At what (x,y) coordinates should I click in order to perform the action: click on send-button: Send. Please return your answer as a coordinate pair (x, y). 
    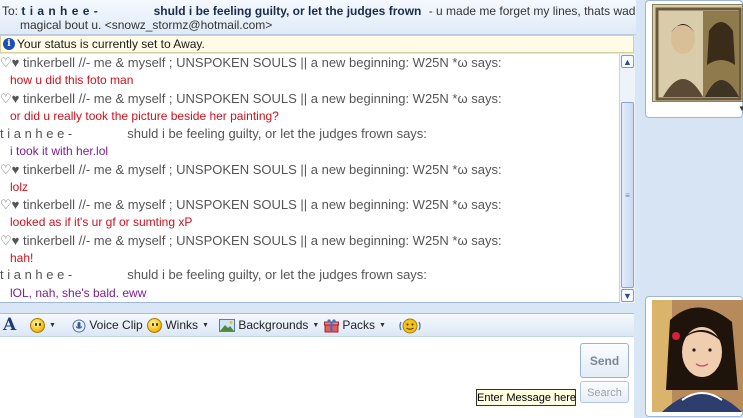
    Looking at the image, I should click on (604, 360).